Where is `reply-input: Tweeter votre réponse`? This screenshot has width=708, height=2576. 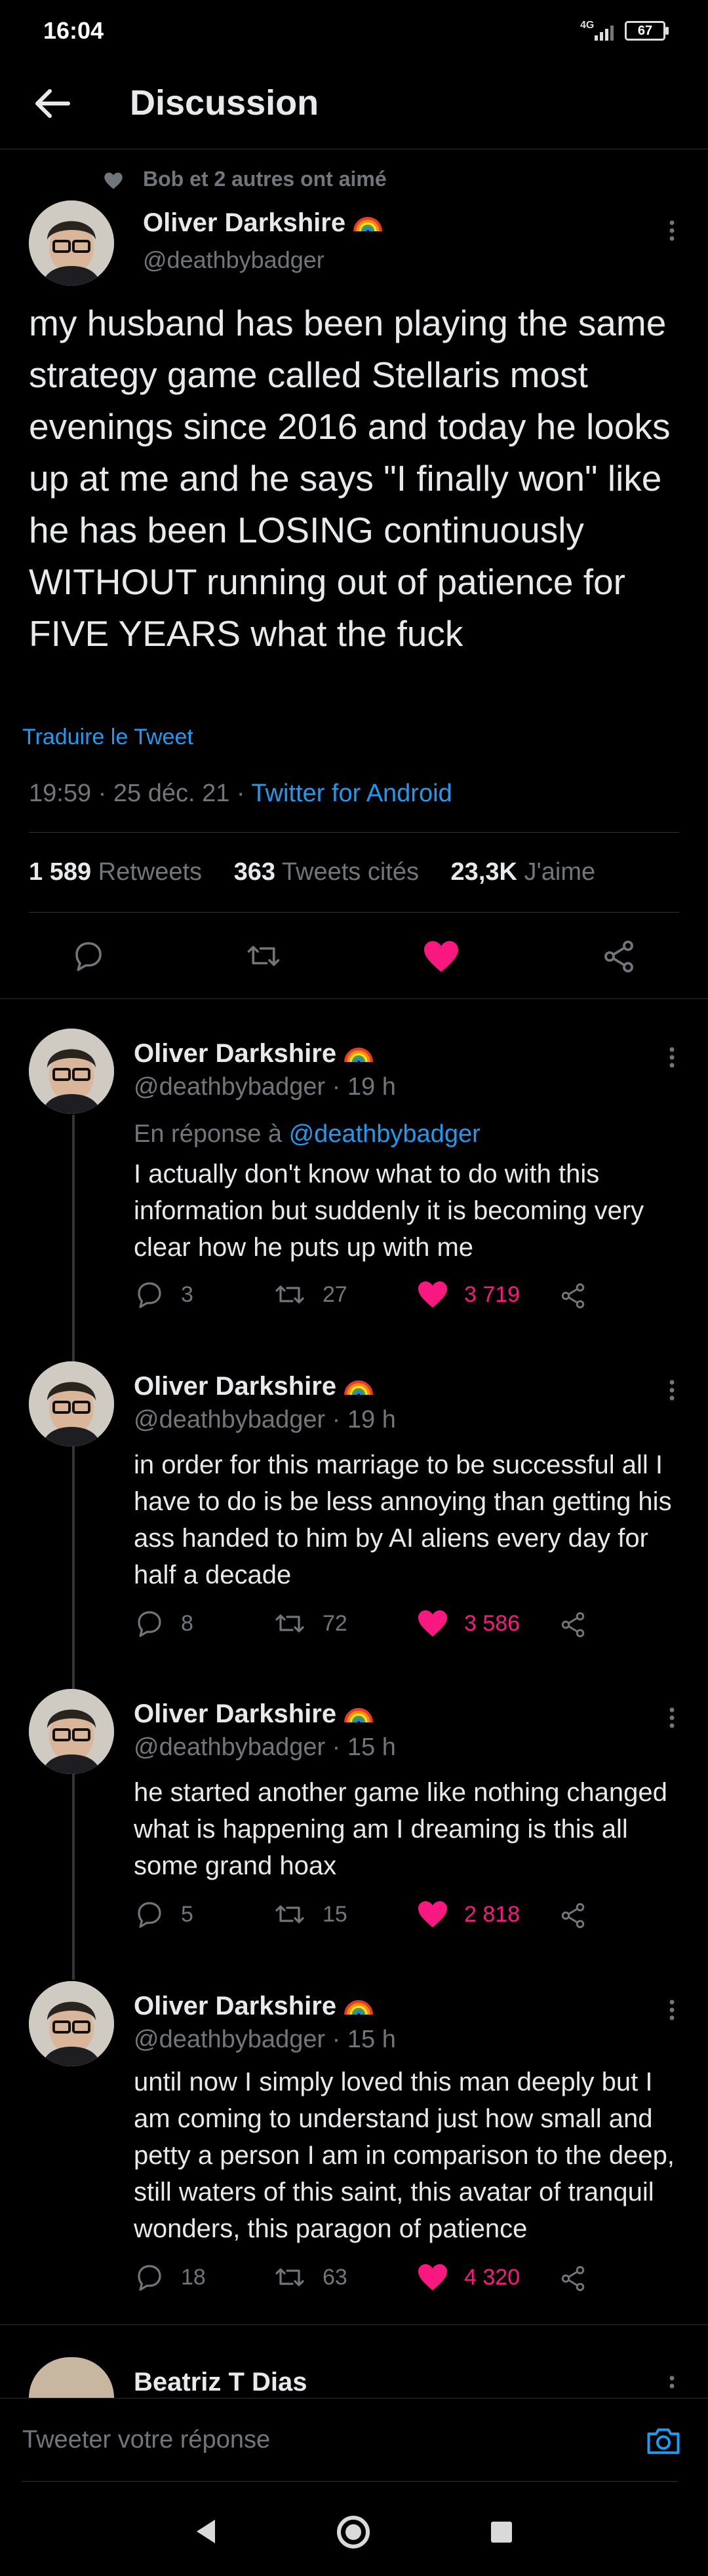 reply-input: Tweeter votre réponse is located at coordinates (146, 2440).